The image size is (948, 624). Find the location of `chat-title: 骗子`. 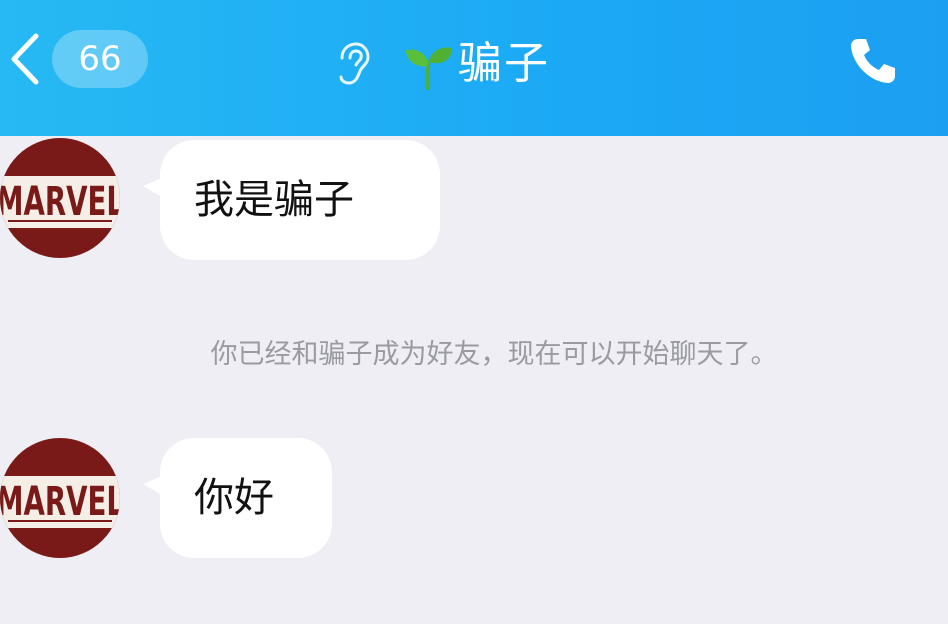

chat-title: 骗子 is located at coordinates (504, 63).